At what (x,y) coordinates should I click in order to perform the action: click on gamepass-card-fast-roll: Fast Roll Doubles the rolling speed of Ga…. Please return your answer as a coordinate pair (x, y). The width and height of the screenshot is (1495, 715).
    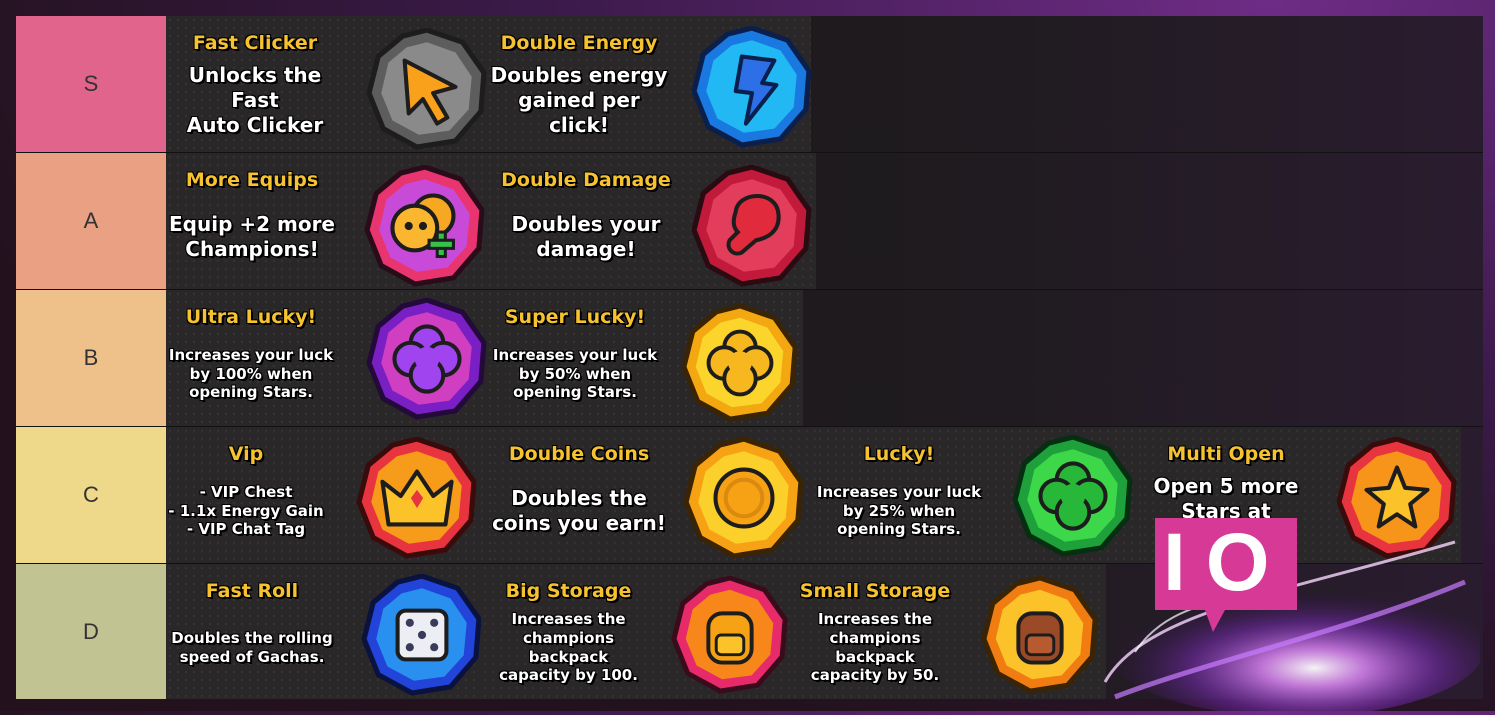
    Looking at the image, I should click on (324, 631).